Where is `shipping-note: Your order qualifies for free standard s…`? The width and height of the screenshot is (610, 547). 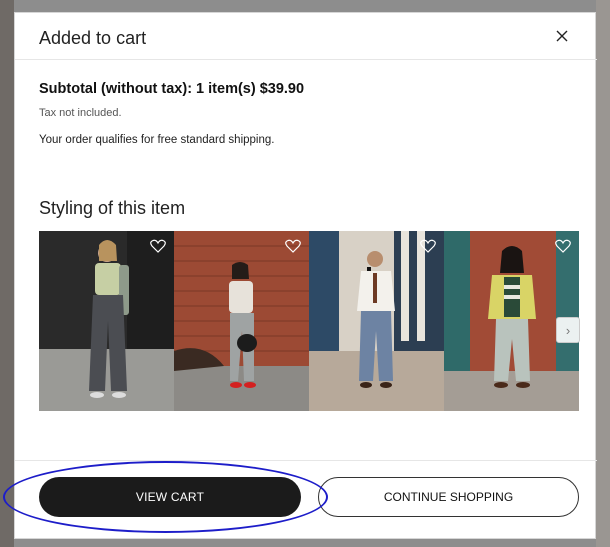 shipping-note: Your order qualifies for free standard s… is located at coordinates (157, 140).